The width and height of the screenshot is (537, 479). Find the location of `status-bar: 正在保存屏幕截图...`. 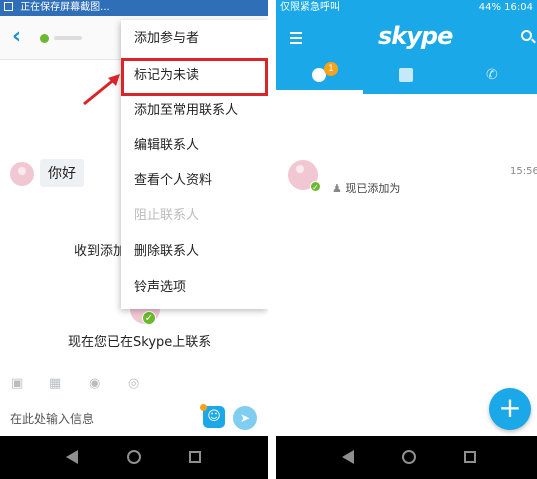

status-bar: 正在保存屏幕截图... is located at coordinates (134, 8).